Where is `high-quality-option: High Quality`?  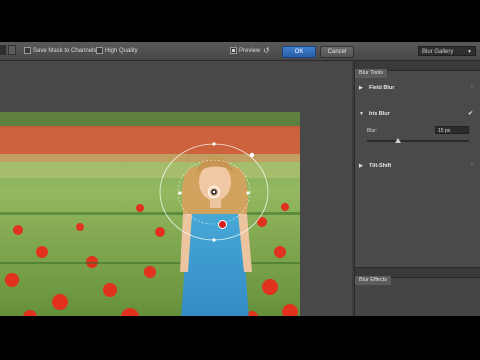 high-quality-option: High Quality is located at coordinates (117, 50).